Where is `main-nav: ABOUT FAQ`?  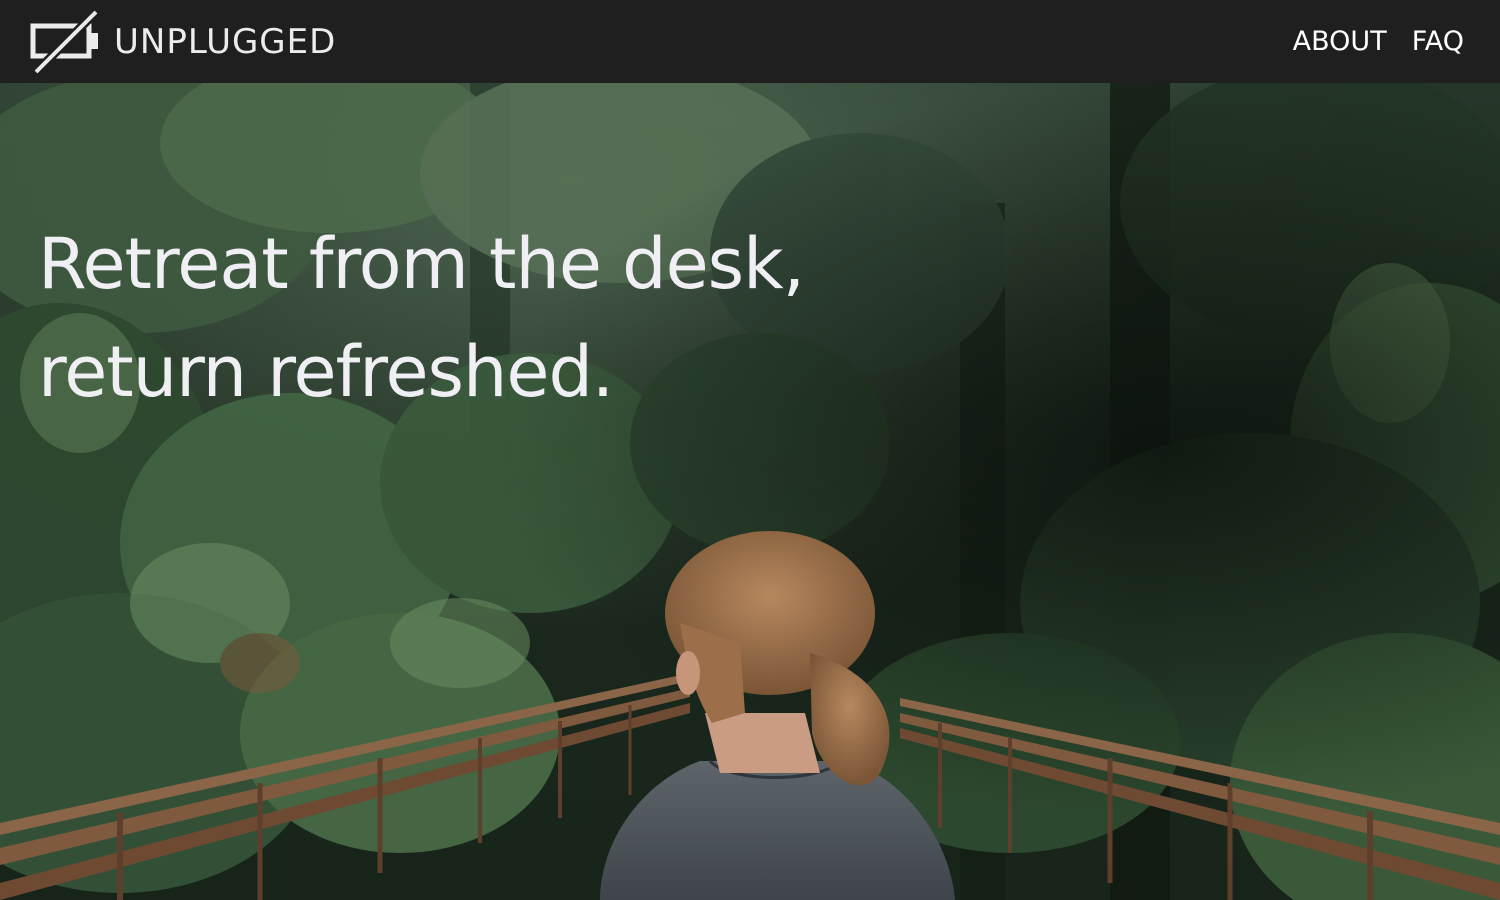
main-nav: ABOUT FAQ is located at coordinates (1378, 41).